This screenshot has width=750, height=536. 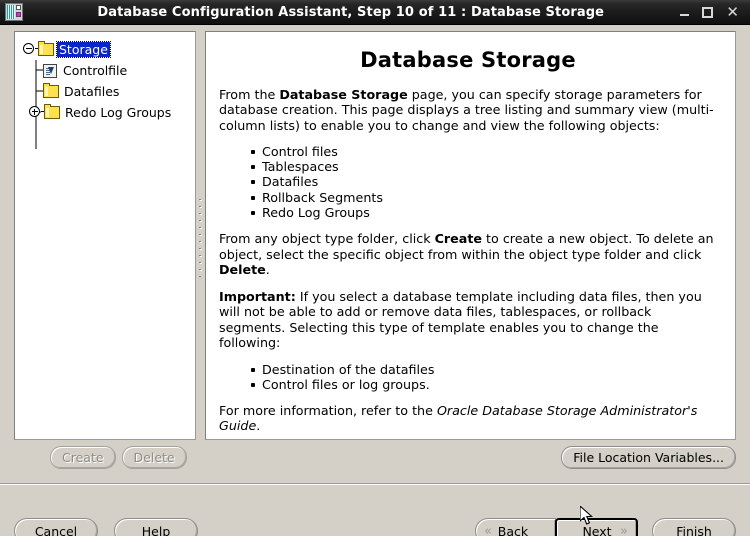 I want to click on app-icon-block-magenta, so click(x=18, y=14).